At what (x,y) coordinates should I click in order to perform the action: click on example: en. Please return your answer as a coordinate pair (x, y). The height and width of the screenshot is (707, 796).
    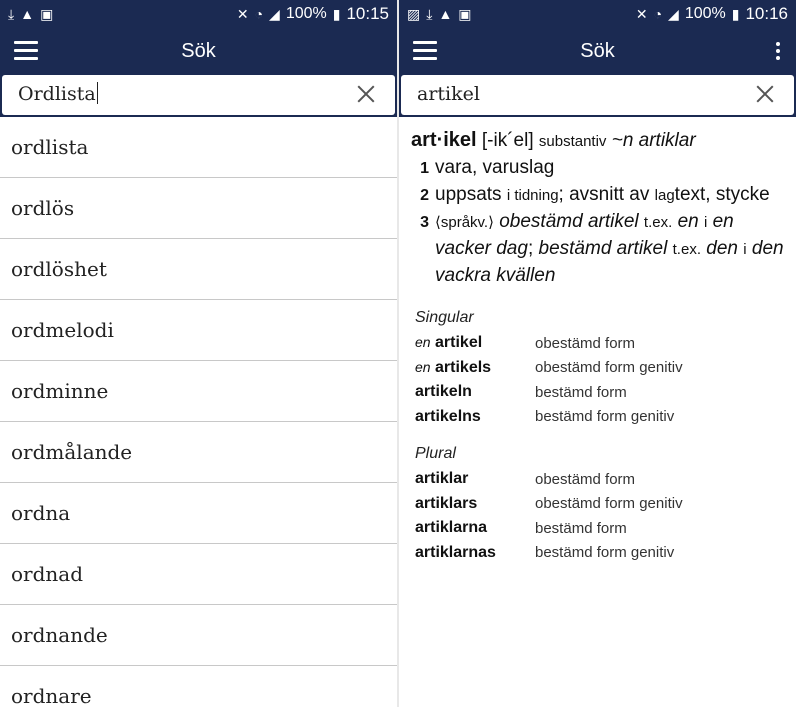
    Looking at the image, I should click on (688, 221).